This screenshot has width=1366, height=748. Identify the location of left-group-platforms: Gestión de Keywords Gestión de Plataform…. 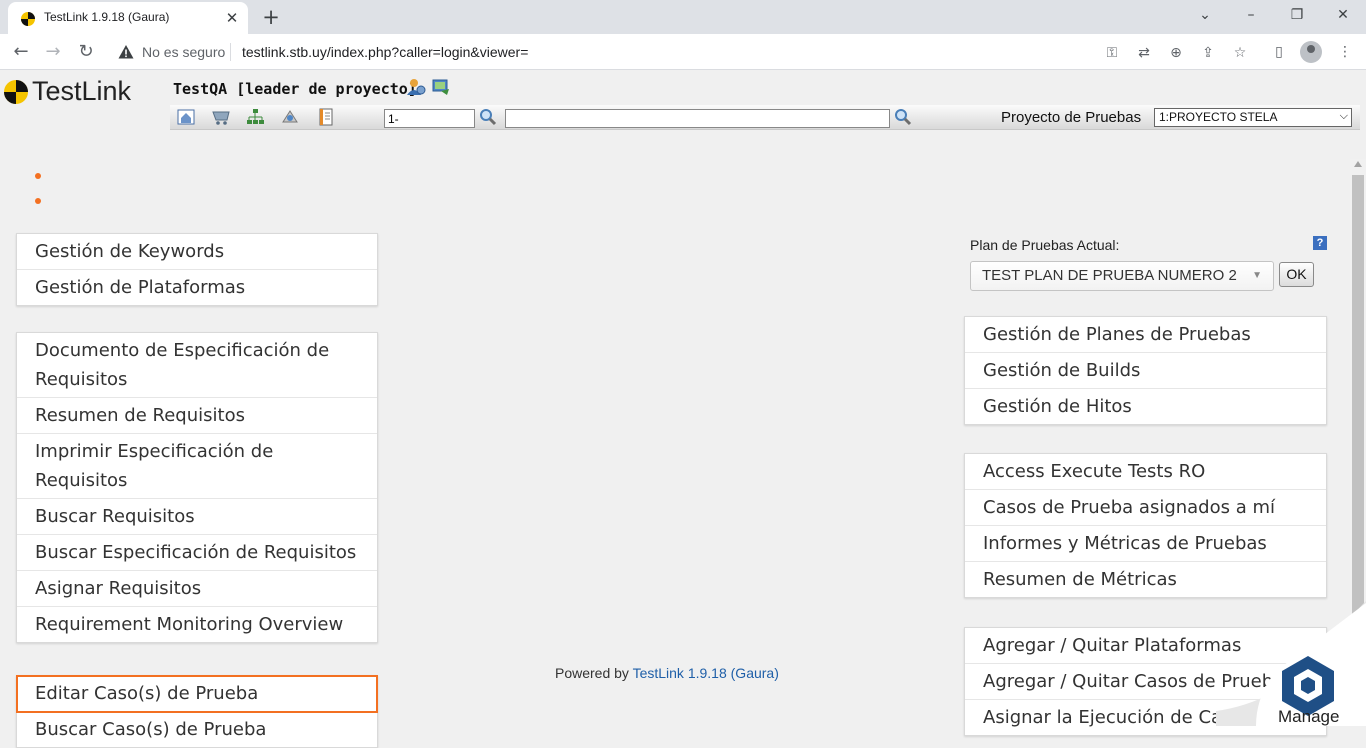
(197, 269).